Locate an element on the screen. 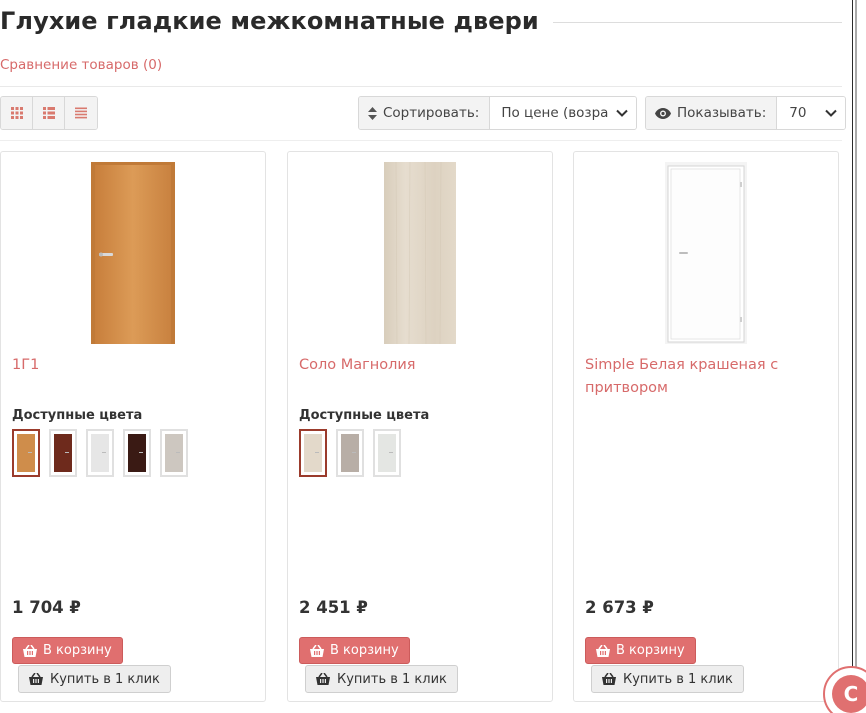 The height and width of the screenshot is (713, 866). product-price: 2 673 ₽ is located at coordinates (619, 607).